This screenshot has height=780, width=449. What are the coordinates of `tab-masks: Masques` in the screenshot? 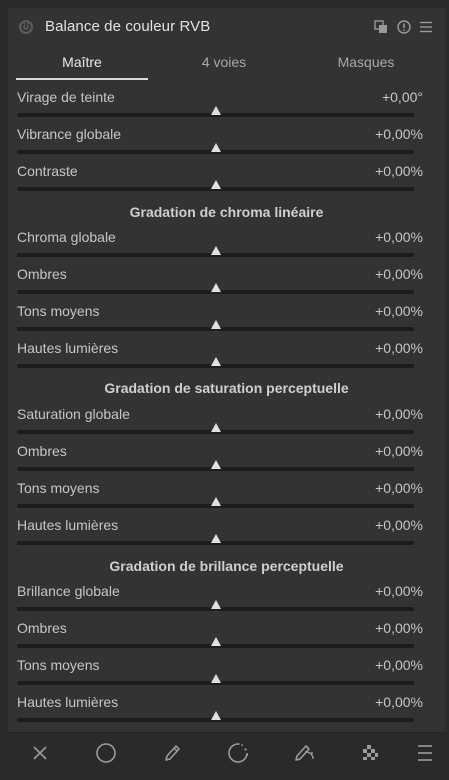 It's located at (366, 67).